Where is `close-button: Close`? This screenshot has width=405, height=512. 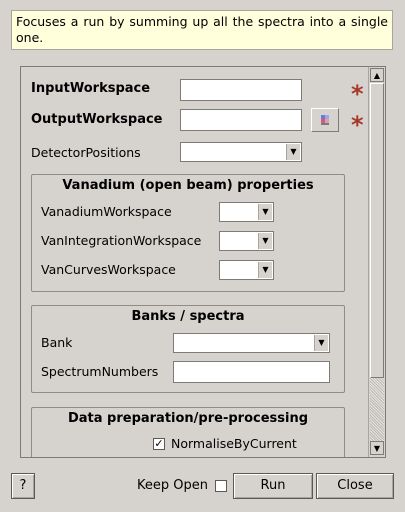
close-button: Close is located at coordinates (355, 486).